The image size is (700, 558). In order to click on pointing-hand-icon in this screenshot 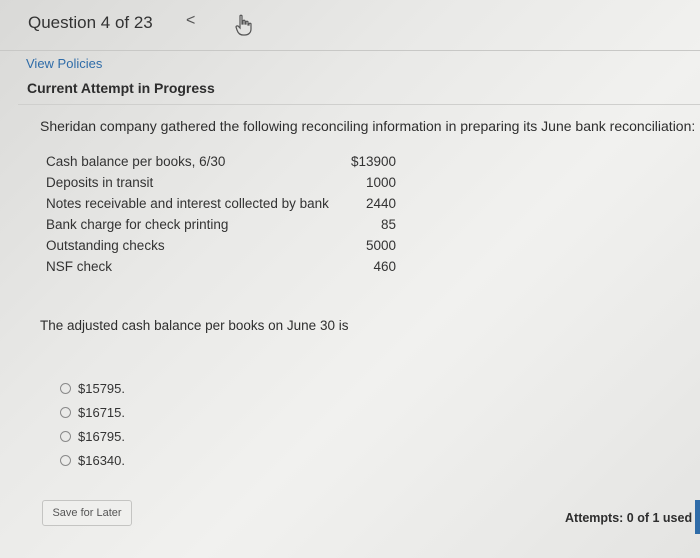, I will do `click(244, 25)`.